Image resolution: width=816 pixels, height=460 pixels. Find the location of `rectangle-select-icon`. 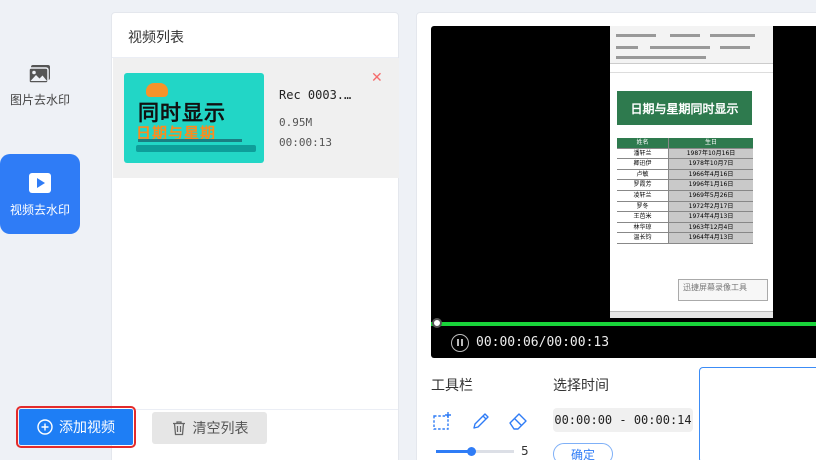

rectangle-select-icon is located at coordinates (442, 421).